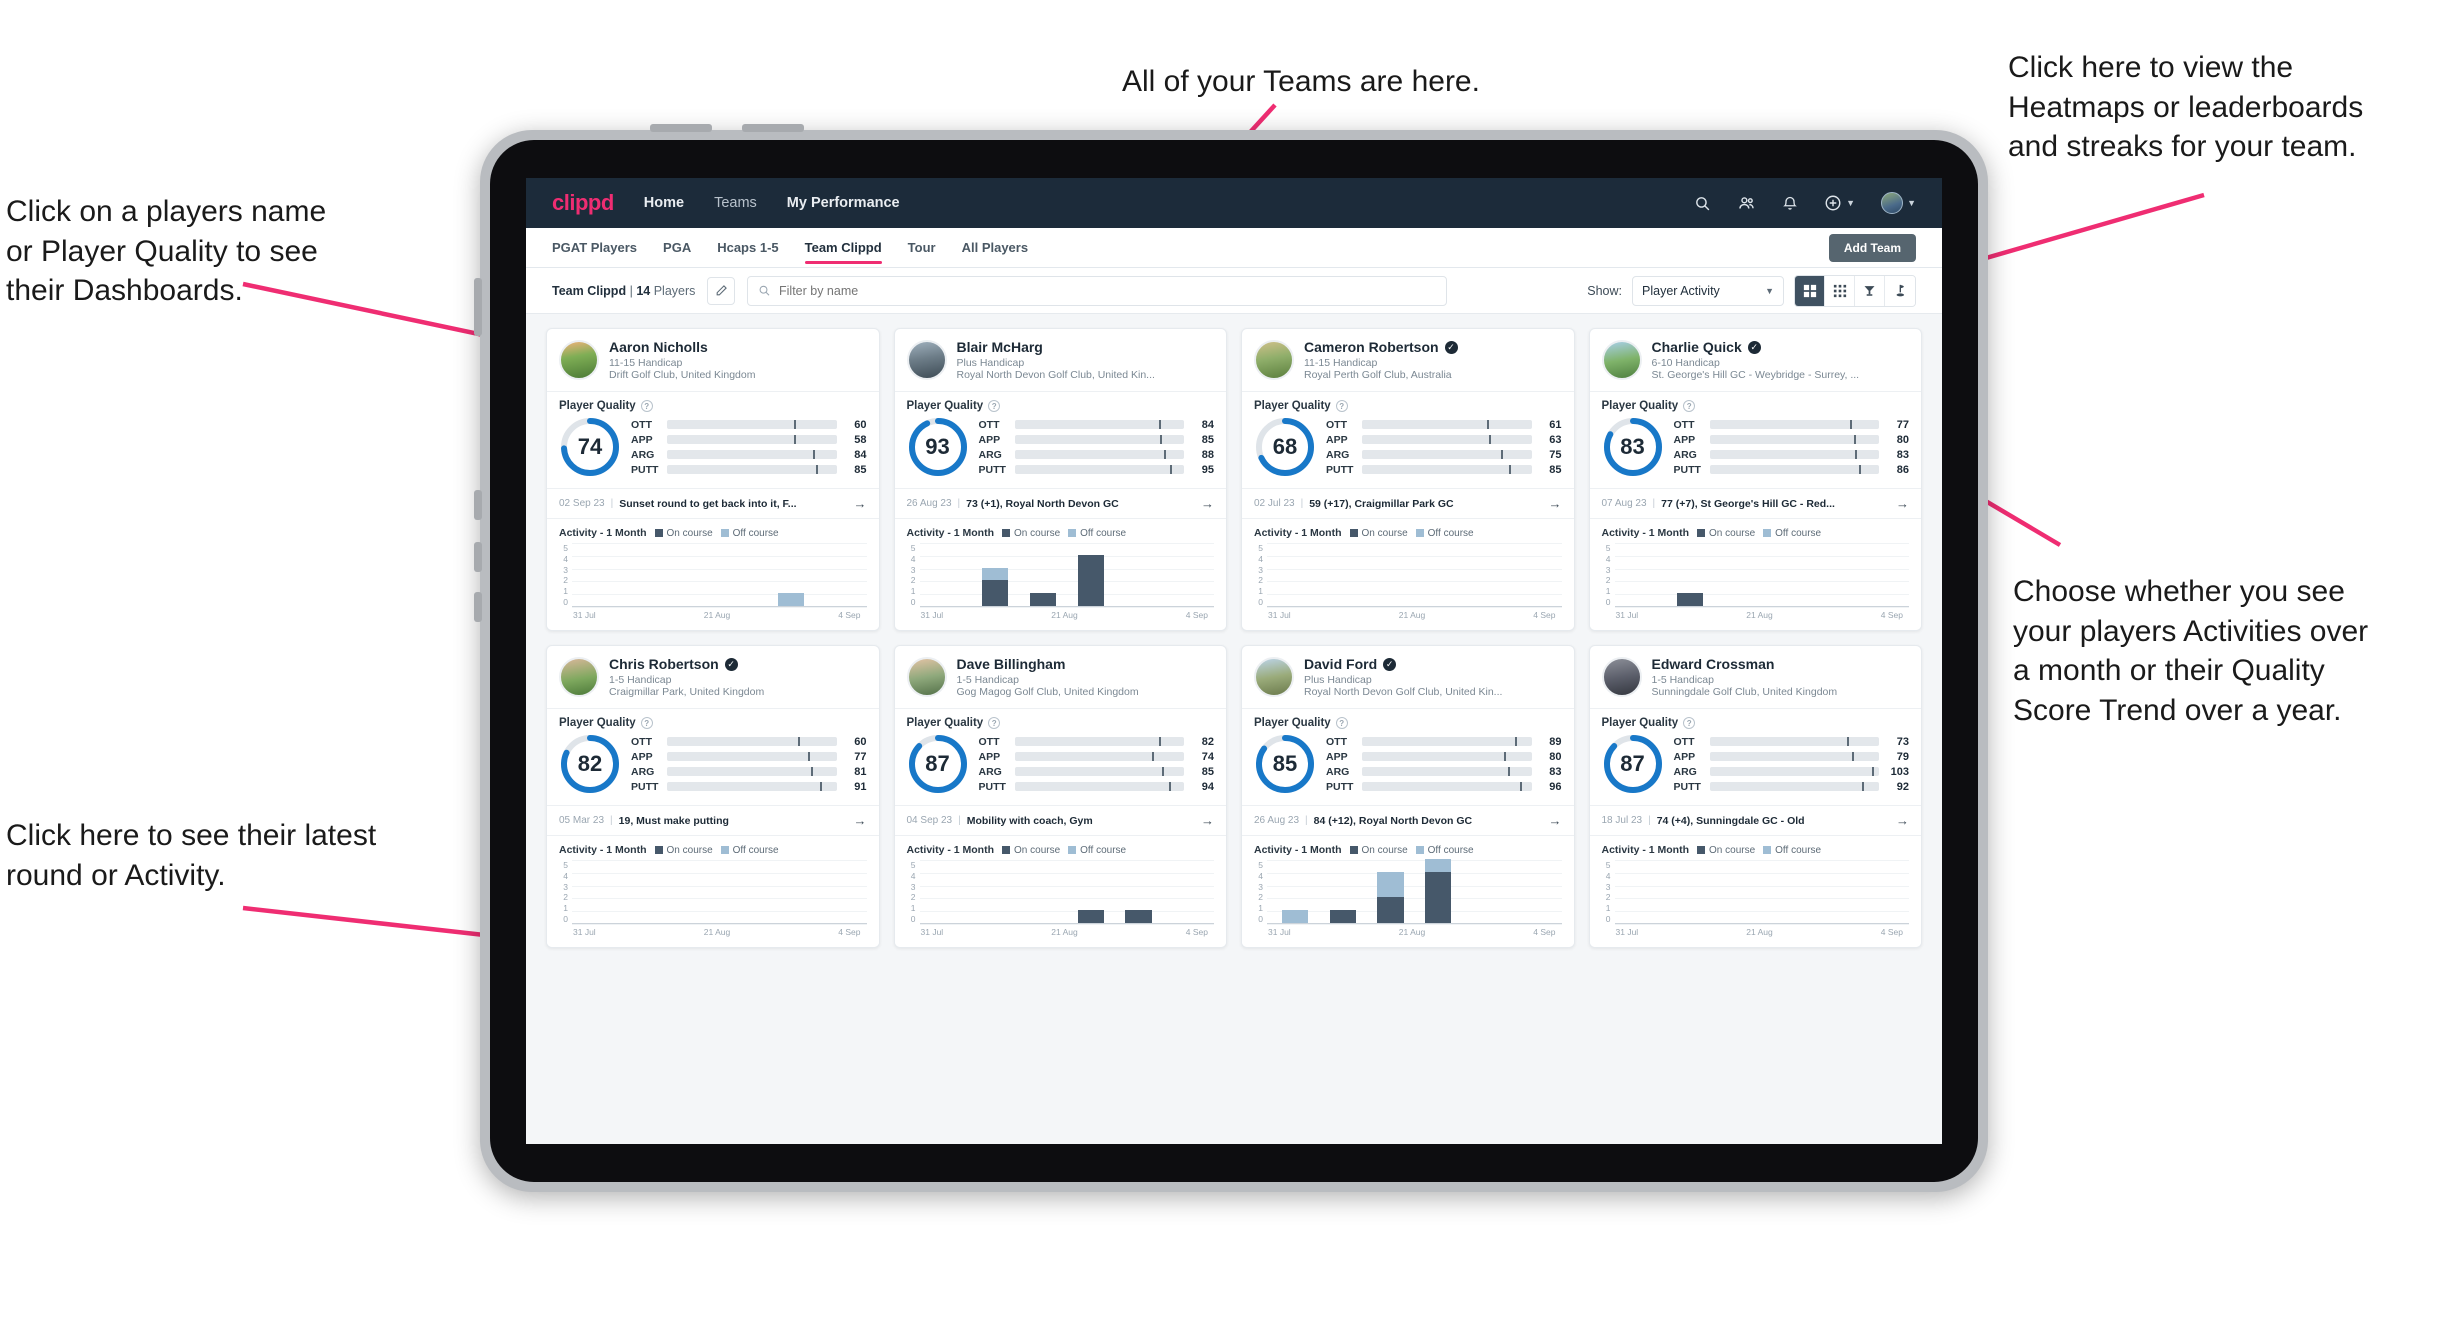  I want to click on player-name: Aaron Nicholls, so click(658, 347).